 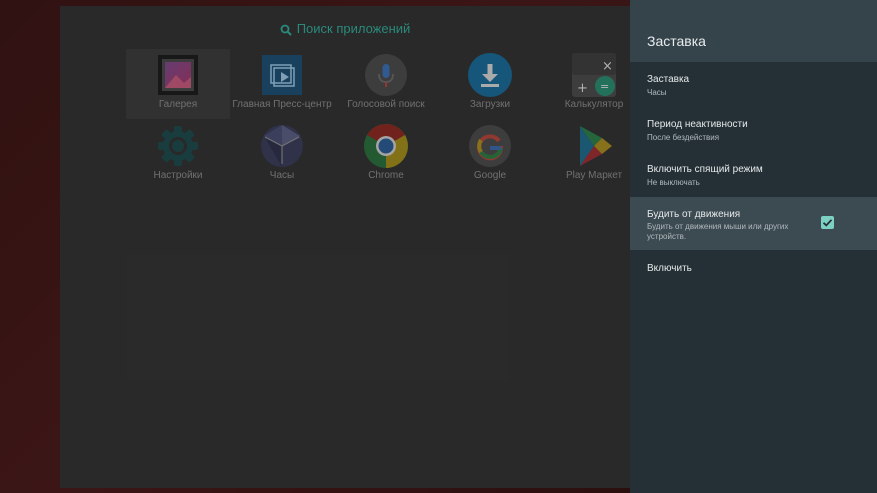 I want to click on panel-header: Заставка, so click(x=753, y=31).